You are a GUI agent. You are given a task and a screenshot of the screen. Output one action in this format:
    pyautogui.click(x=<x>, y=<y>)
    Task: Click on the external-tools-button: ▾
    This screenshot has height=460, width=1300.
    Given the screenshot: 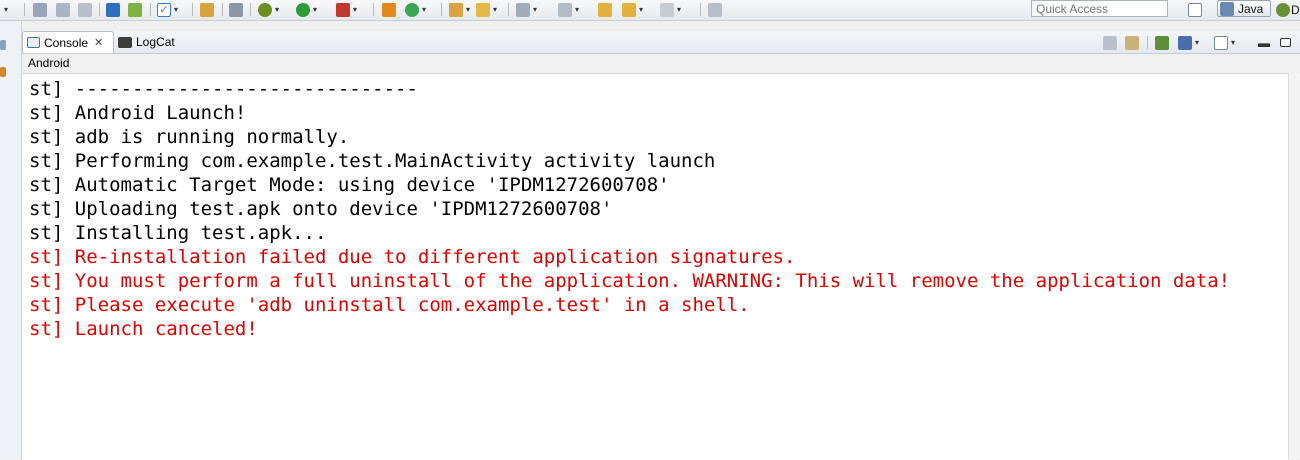 What is the action you would take?
    pyautogui.click(x=347, y=9)
    